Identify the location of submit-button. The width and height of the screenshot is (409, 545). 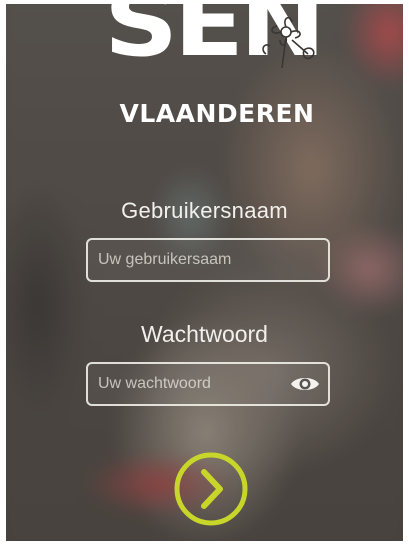
(211, 489).